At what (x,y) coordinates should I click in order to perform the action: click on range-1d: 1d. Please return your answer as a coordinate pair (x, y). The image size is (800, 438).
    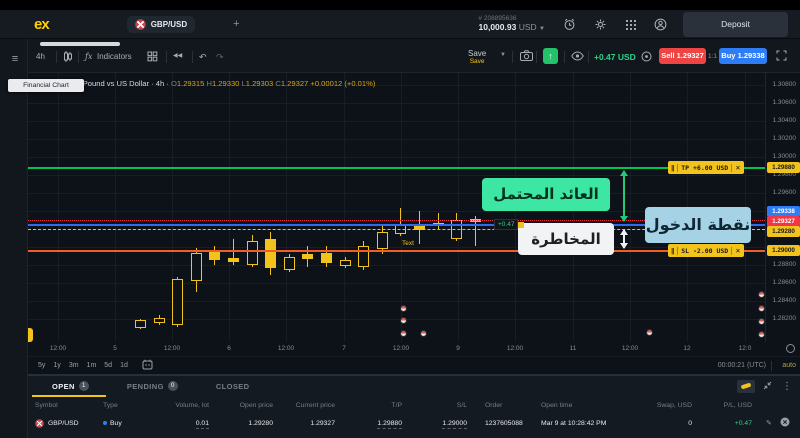
    Looking at the image, I should click on (124, 365).